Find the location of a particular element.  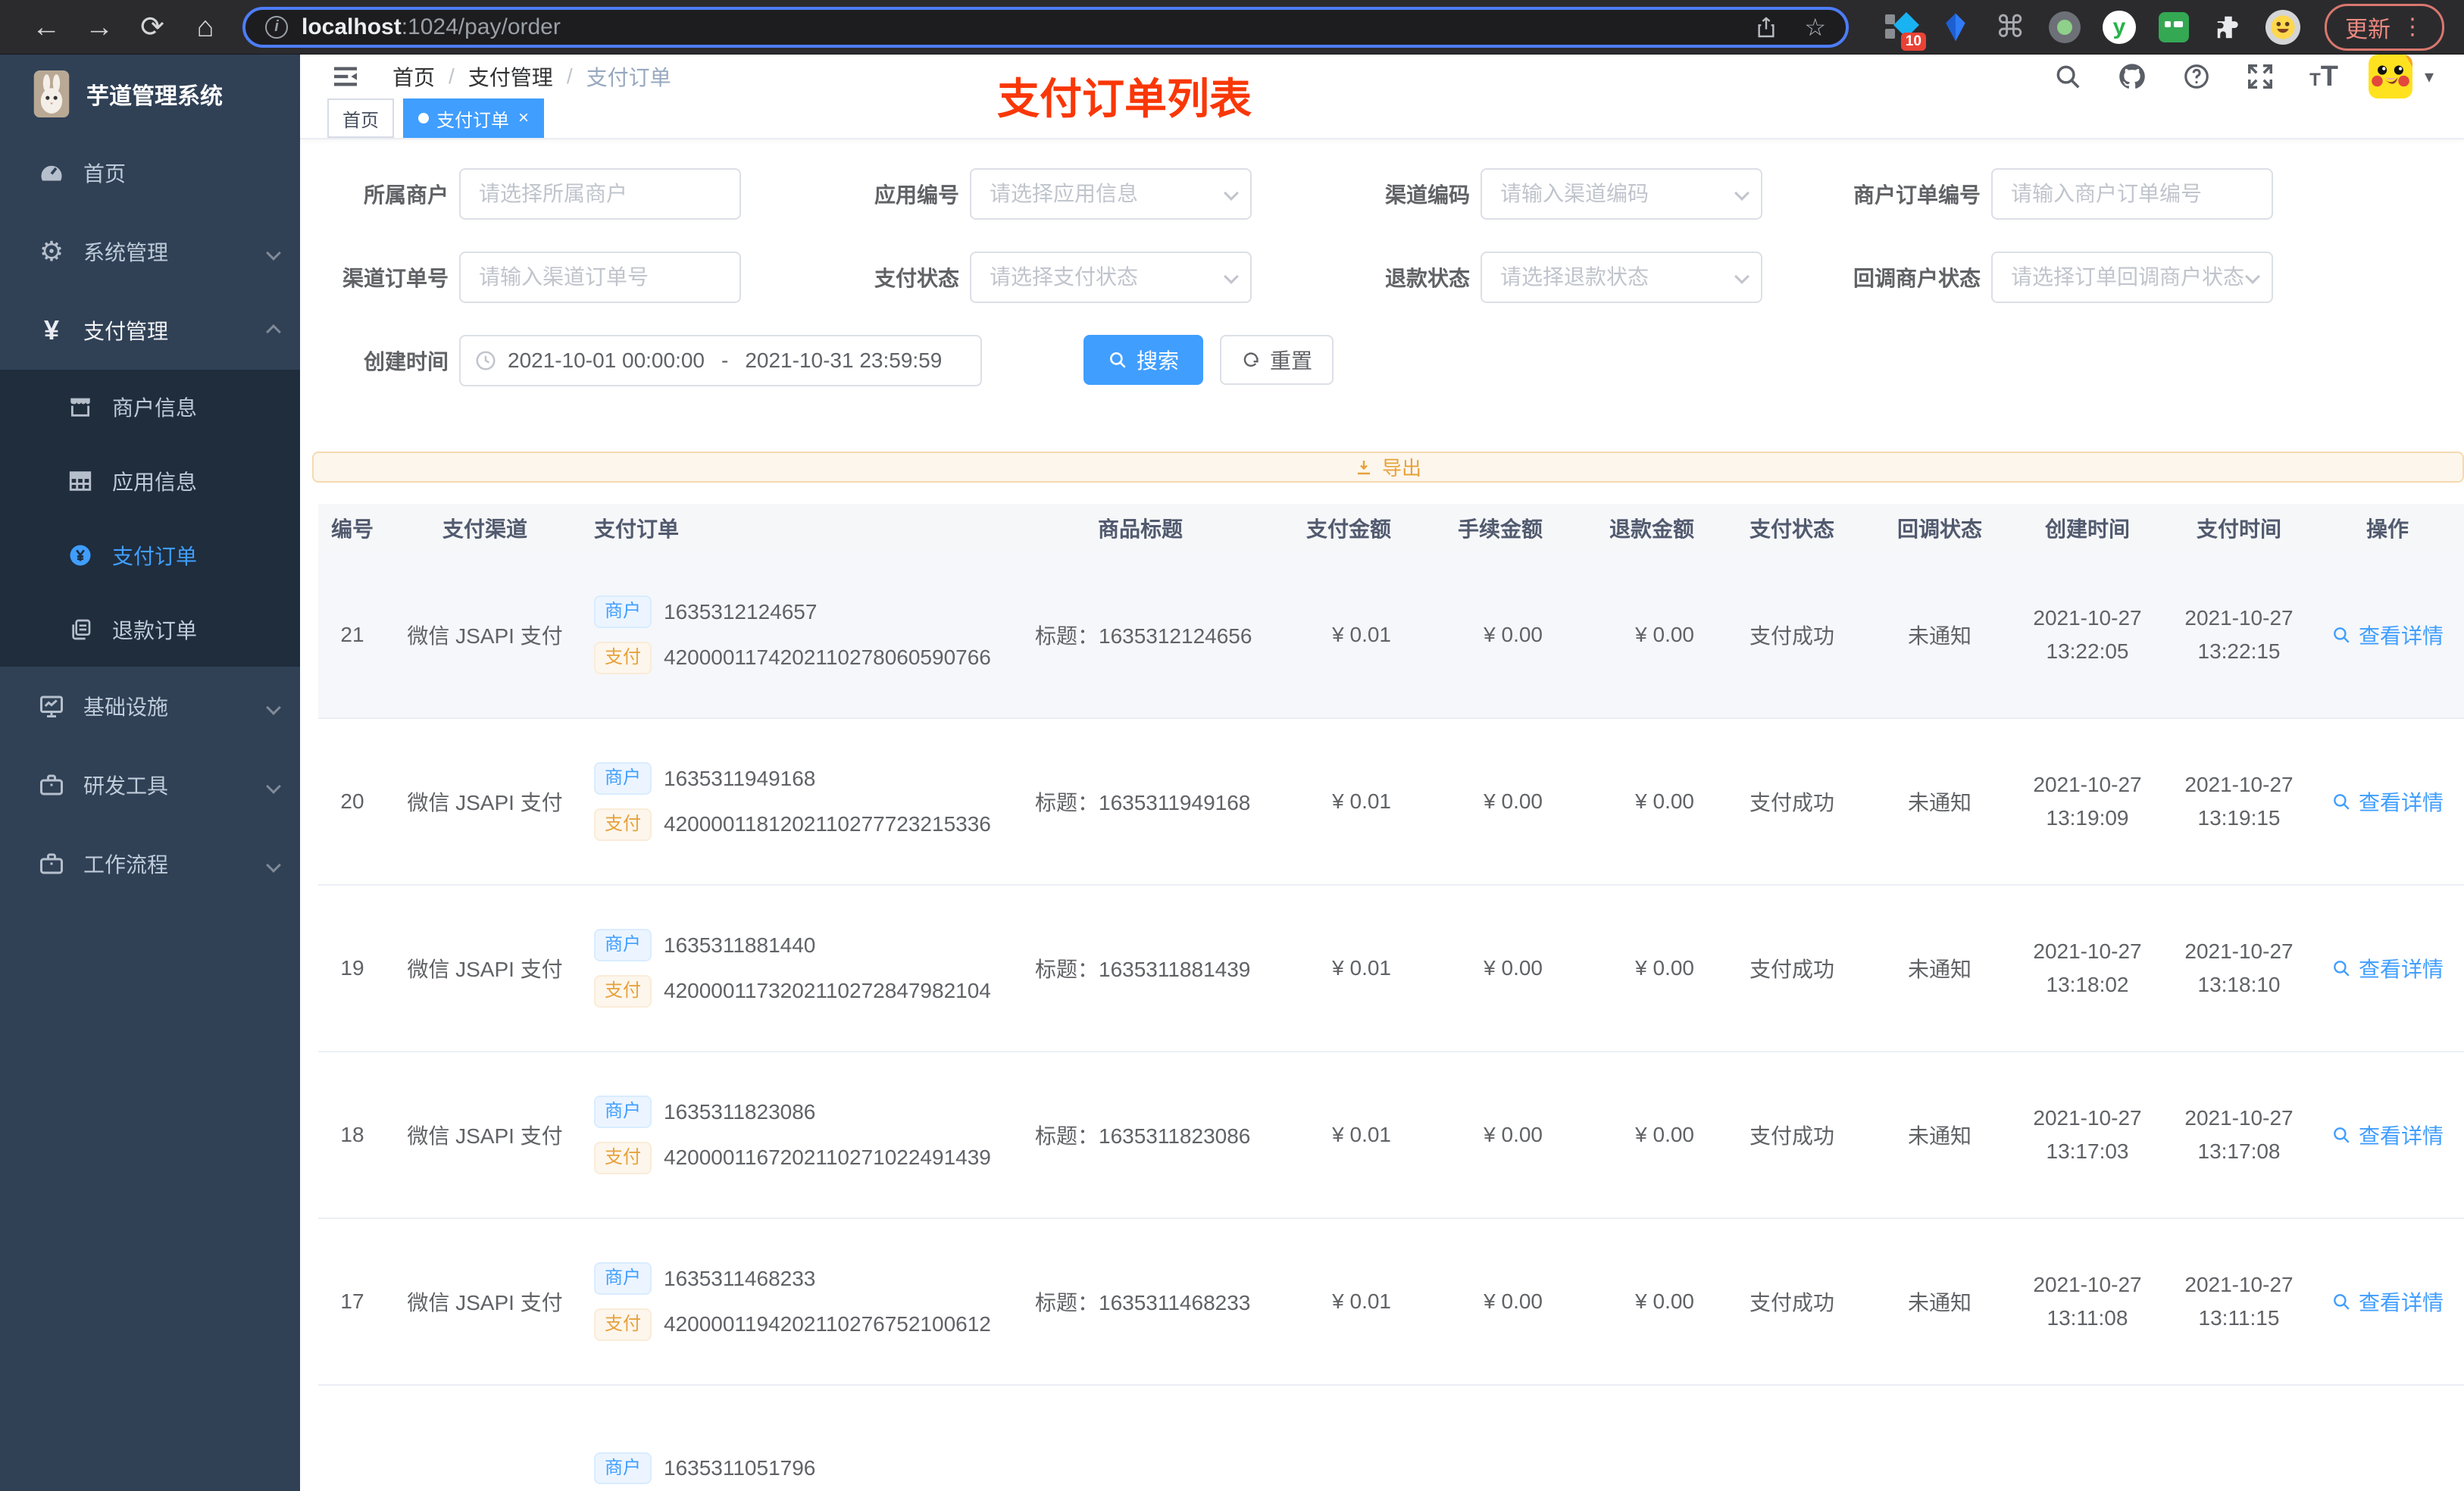

sidebar-logo: 芋道管理系统 is located at coordinates (150, 94).